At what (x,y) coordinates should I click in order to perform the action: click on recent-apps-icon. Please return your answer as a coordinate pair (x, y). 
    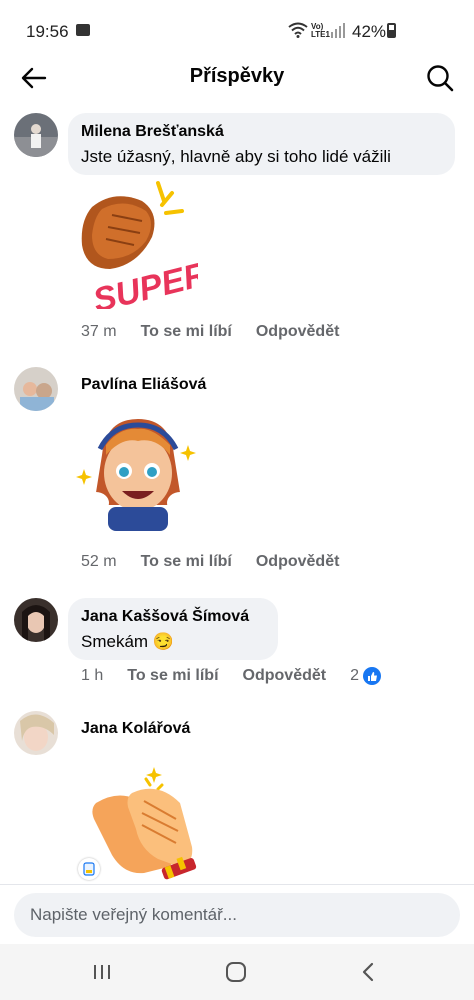
    Looking at the image, I should click on (102, 972).